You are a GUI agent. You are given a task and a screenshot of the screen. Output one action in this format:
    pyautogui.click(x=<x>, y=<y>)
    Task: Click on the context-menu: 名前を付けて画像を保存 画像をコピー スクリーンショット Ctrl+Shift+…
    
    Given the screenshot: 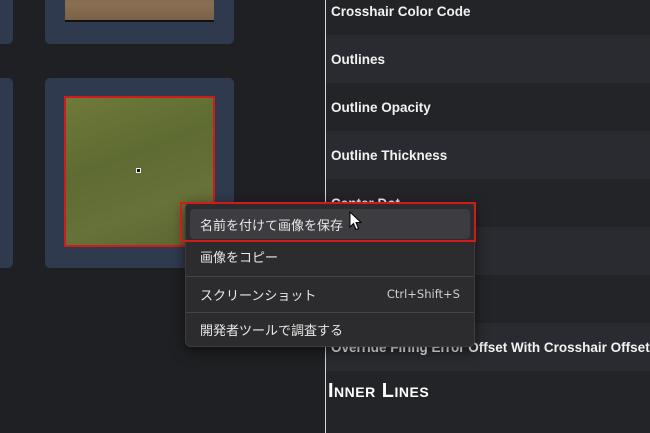 What is the action you would take?
    pyautogui.click(x=330, y=274)
    